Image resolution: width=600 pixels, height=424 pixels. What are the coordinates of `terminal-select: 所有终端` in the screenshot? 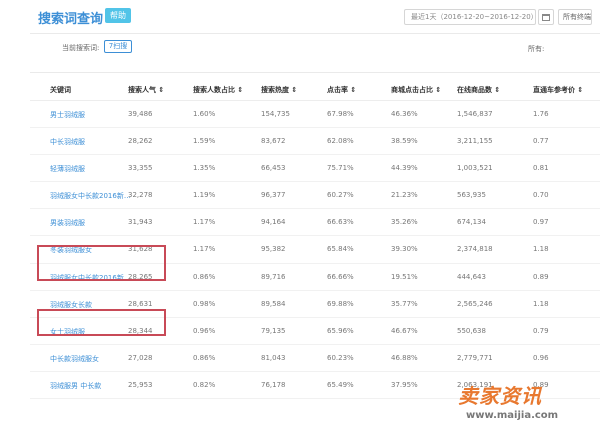 It's located at (575, 17).